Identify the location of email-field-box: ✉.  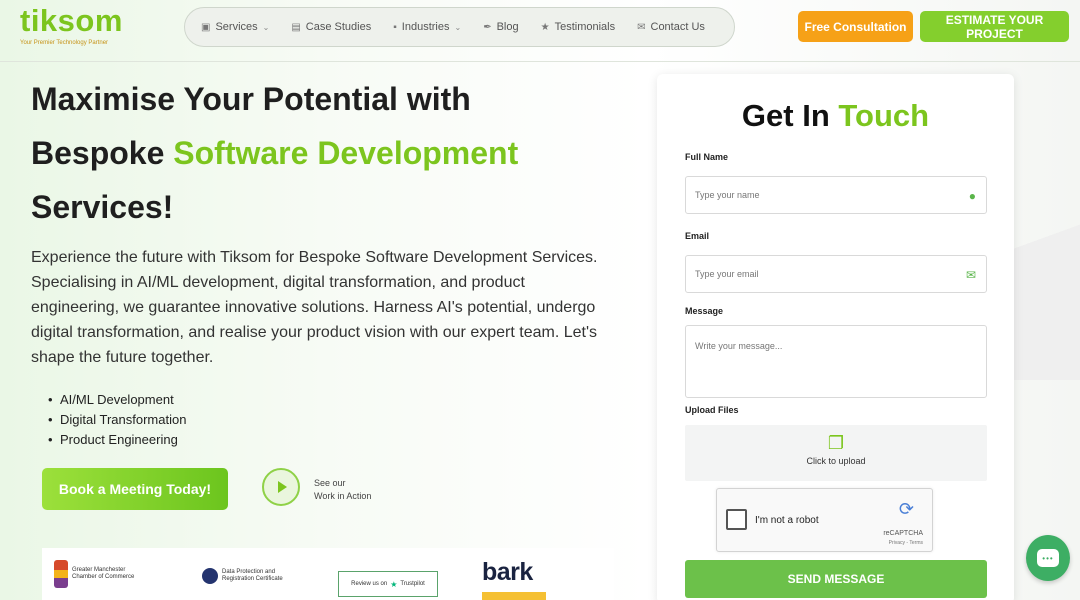
(836, 274).